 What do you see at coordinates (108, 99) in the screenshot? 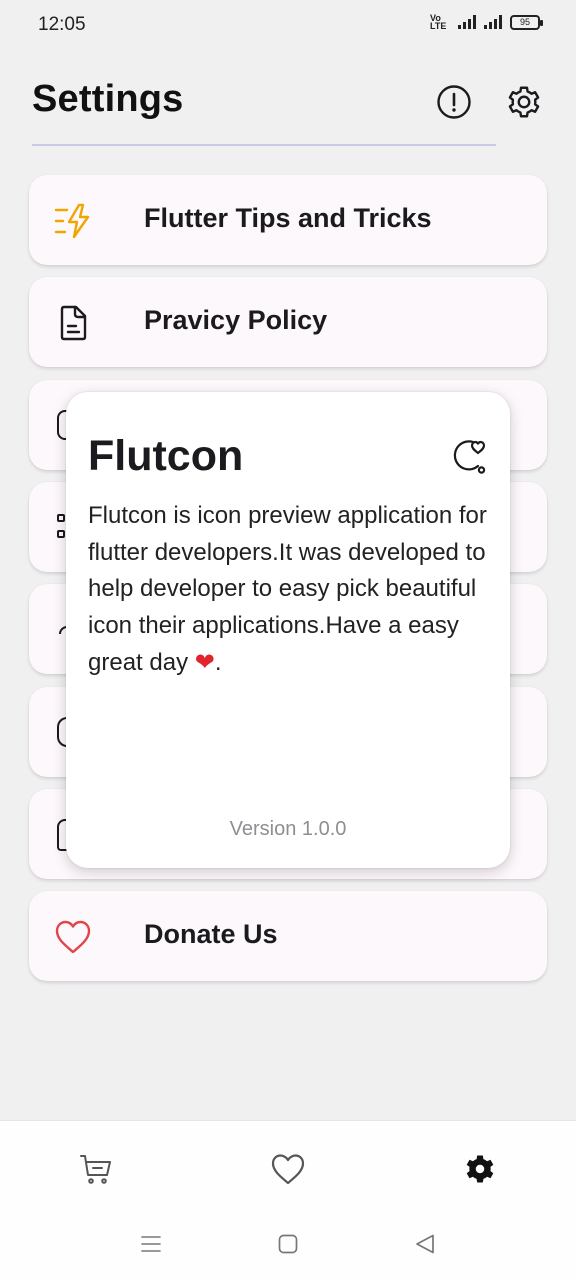
I see `page-title: Settings` at bounding box center [108, 99].